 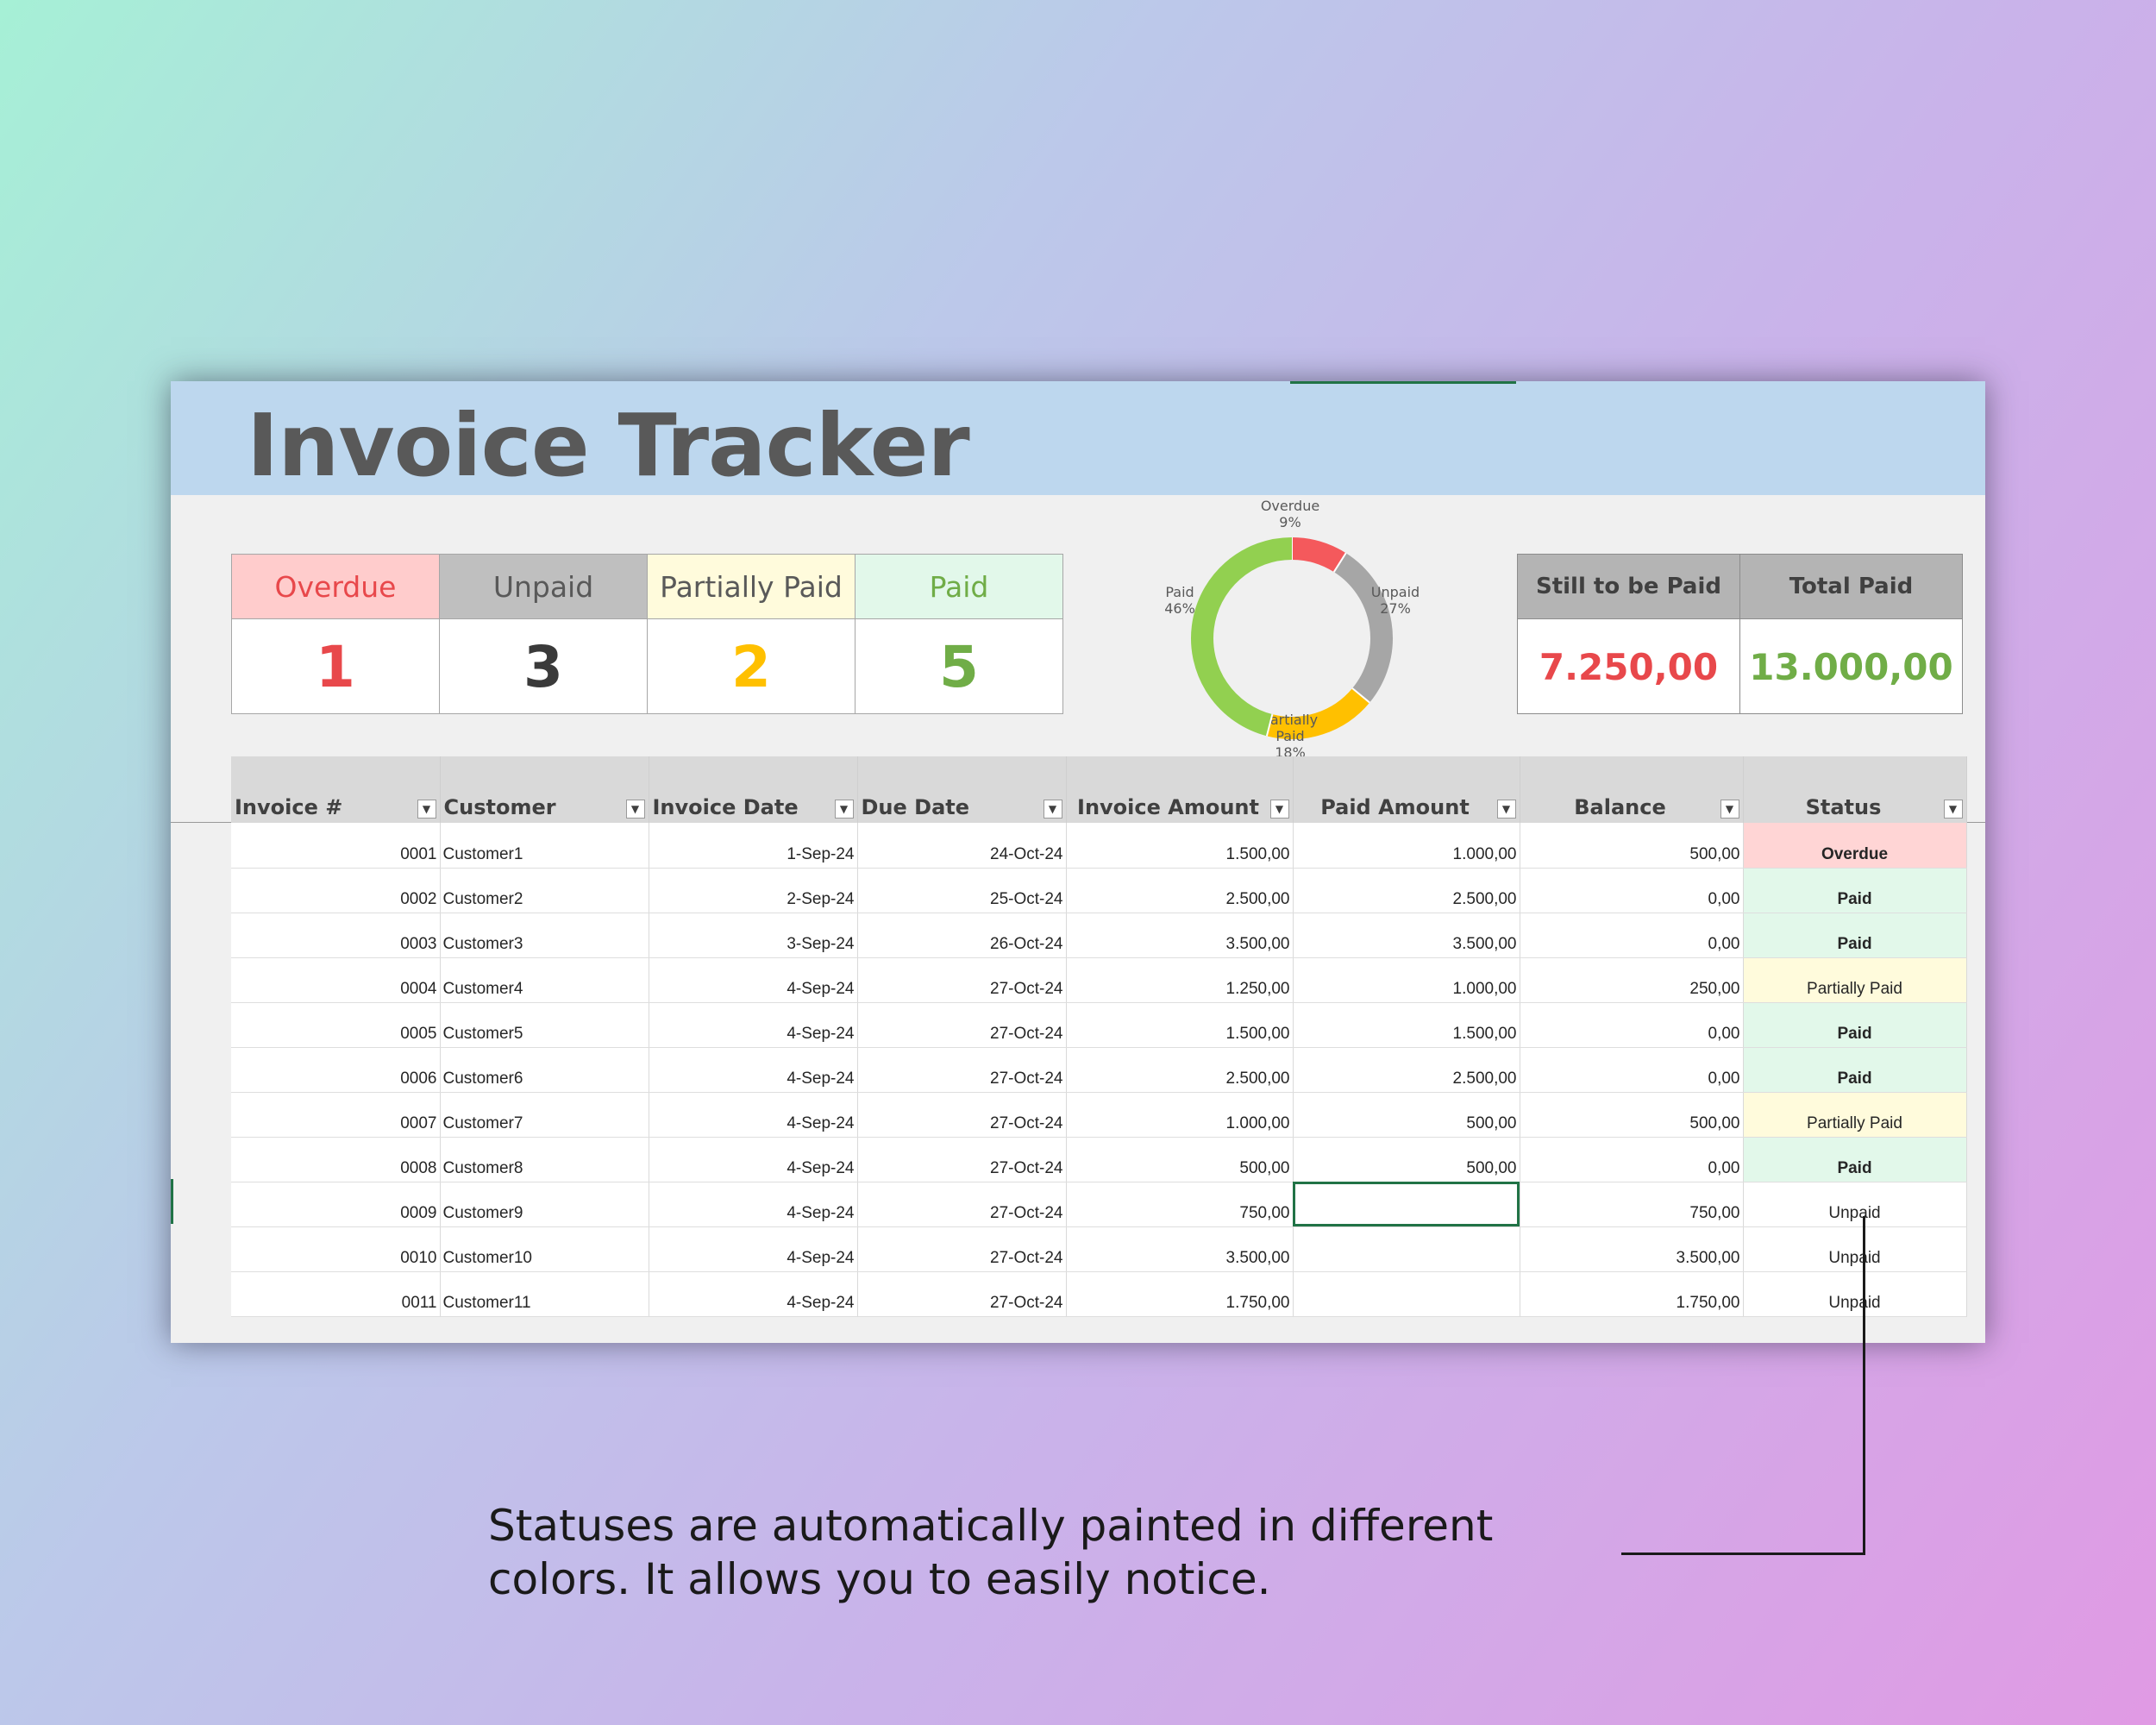 What do you see at coordinates (1855, 846) in the screenshot?
I see `cell-status: Overdue` at bounding box center [1855, 846].